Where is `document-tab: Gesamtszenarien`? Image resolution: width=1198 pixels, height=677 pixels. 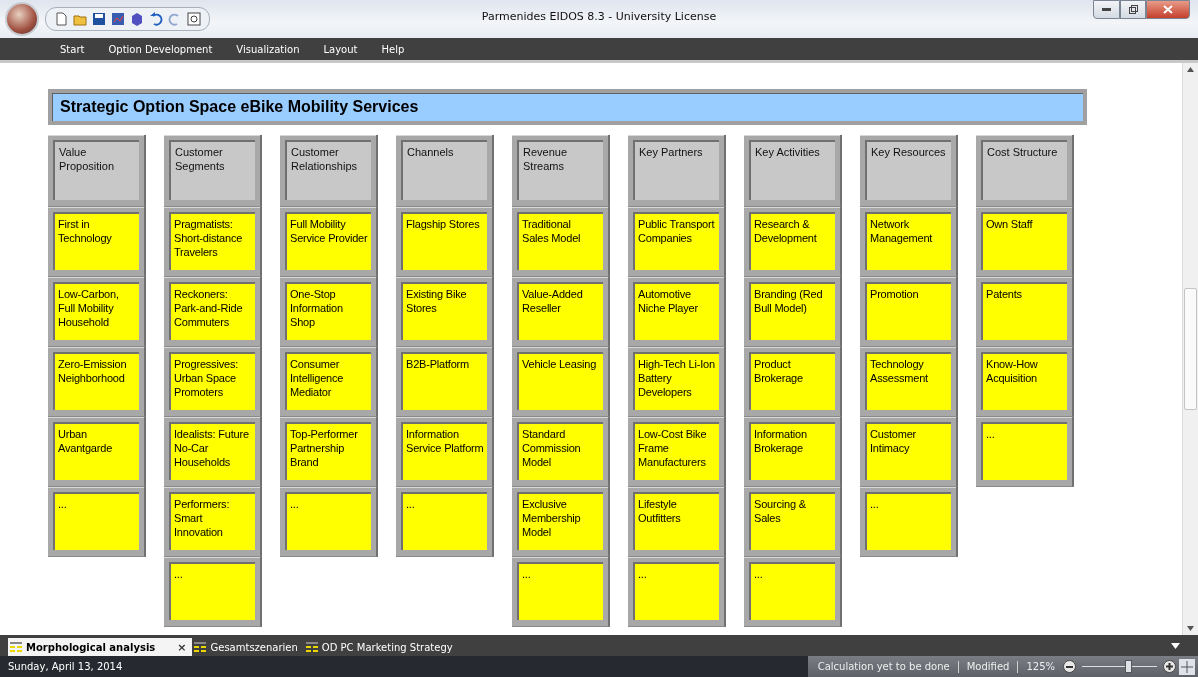
document-tab: Gesamtszenarien is located at coordinates (248, 647).